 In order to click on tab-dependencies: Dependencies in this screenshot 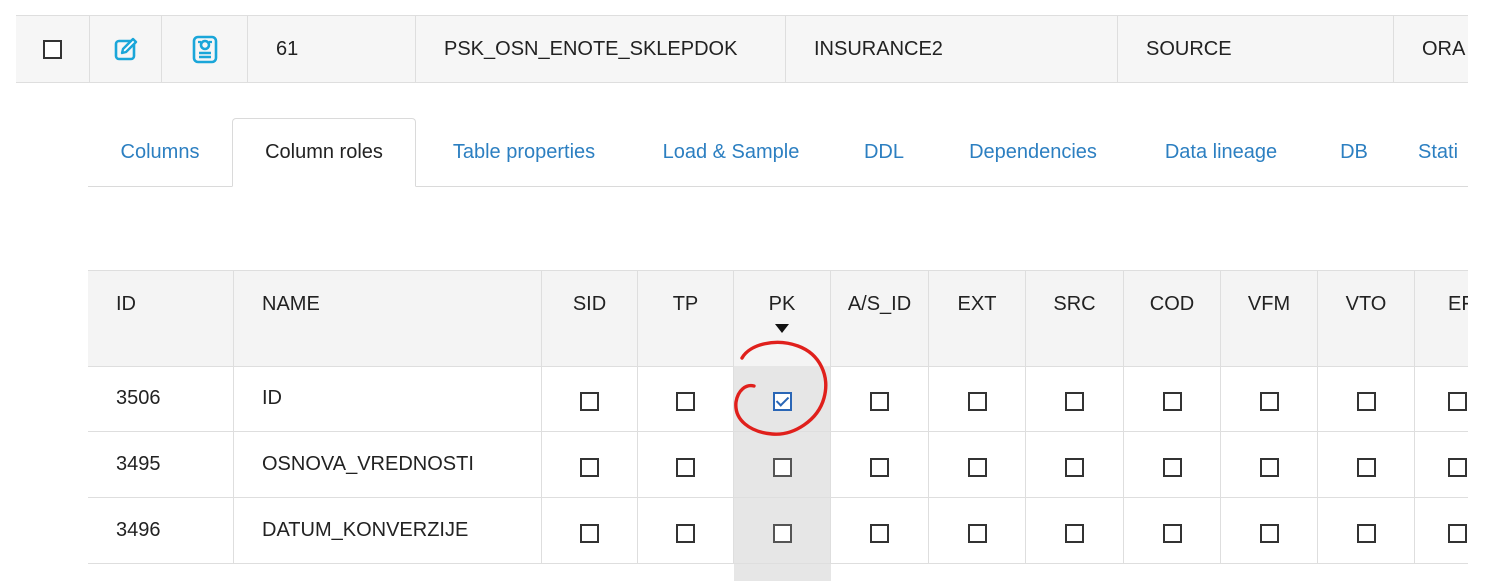, I will do `click(1033, 152)`.